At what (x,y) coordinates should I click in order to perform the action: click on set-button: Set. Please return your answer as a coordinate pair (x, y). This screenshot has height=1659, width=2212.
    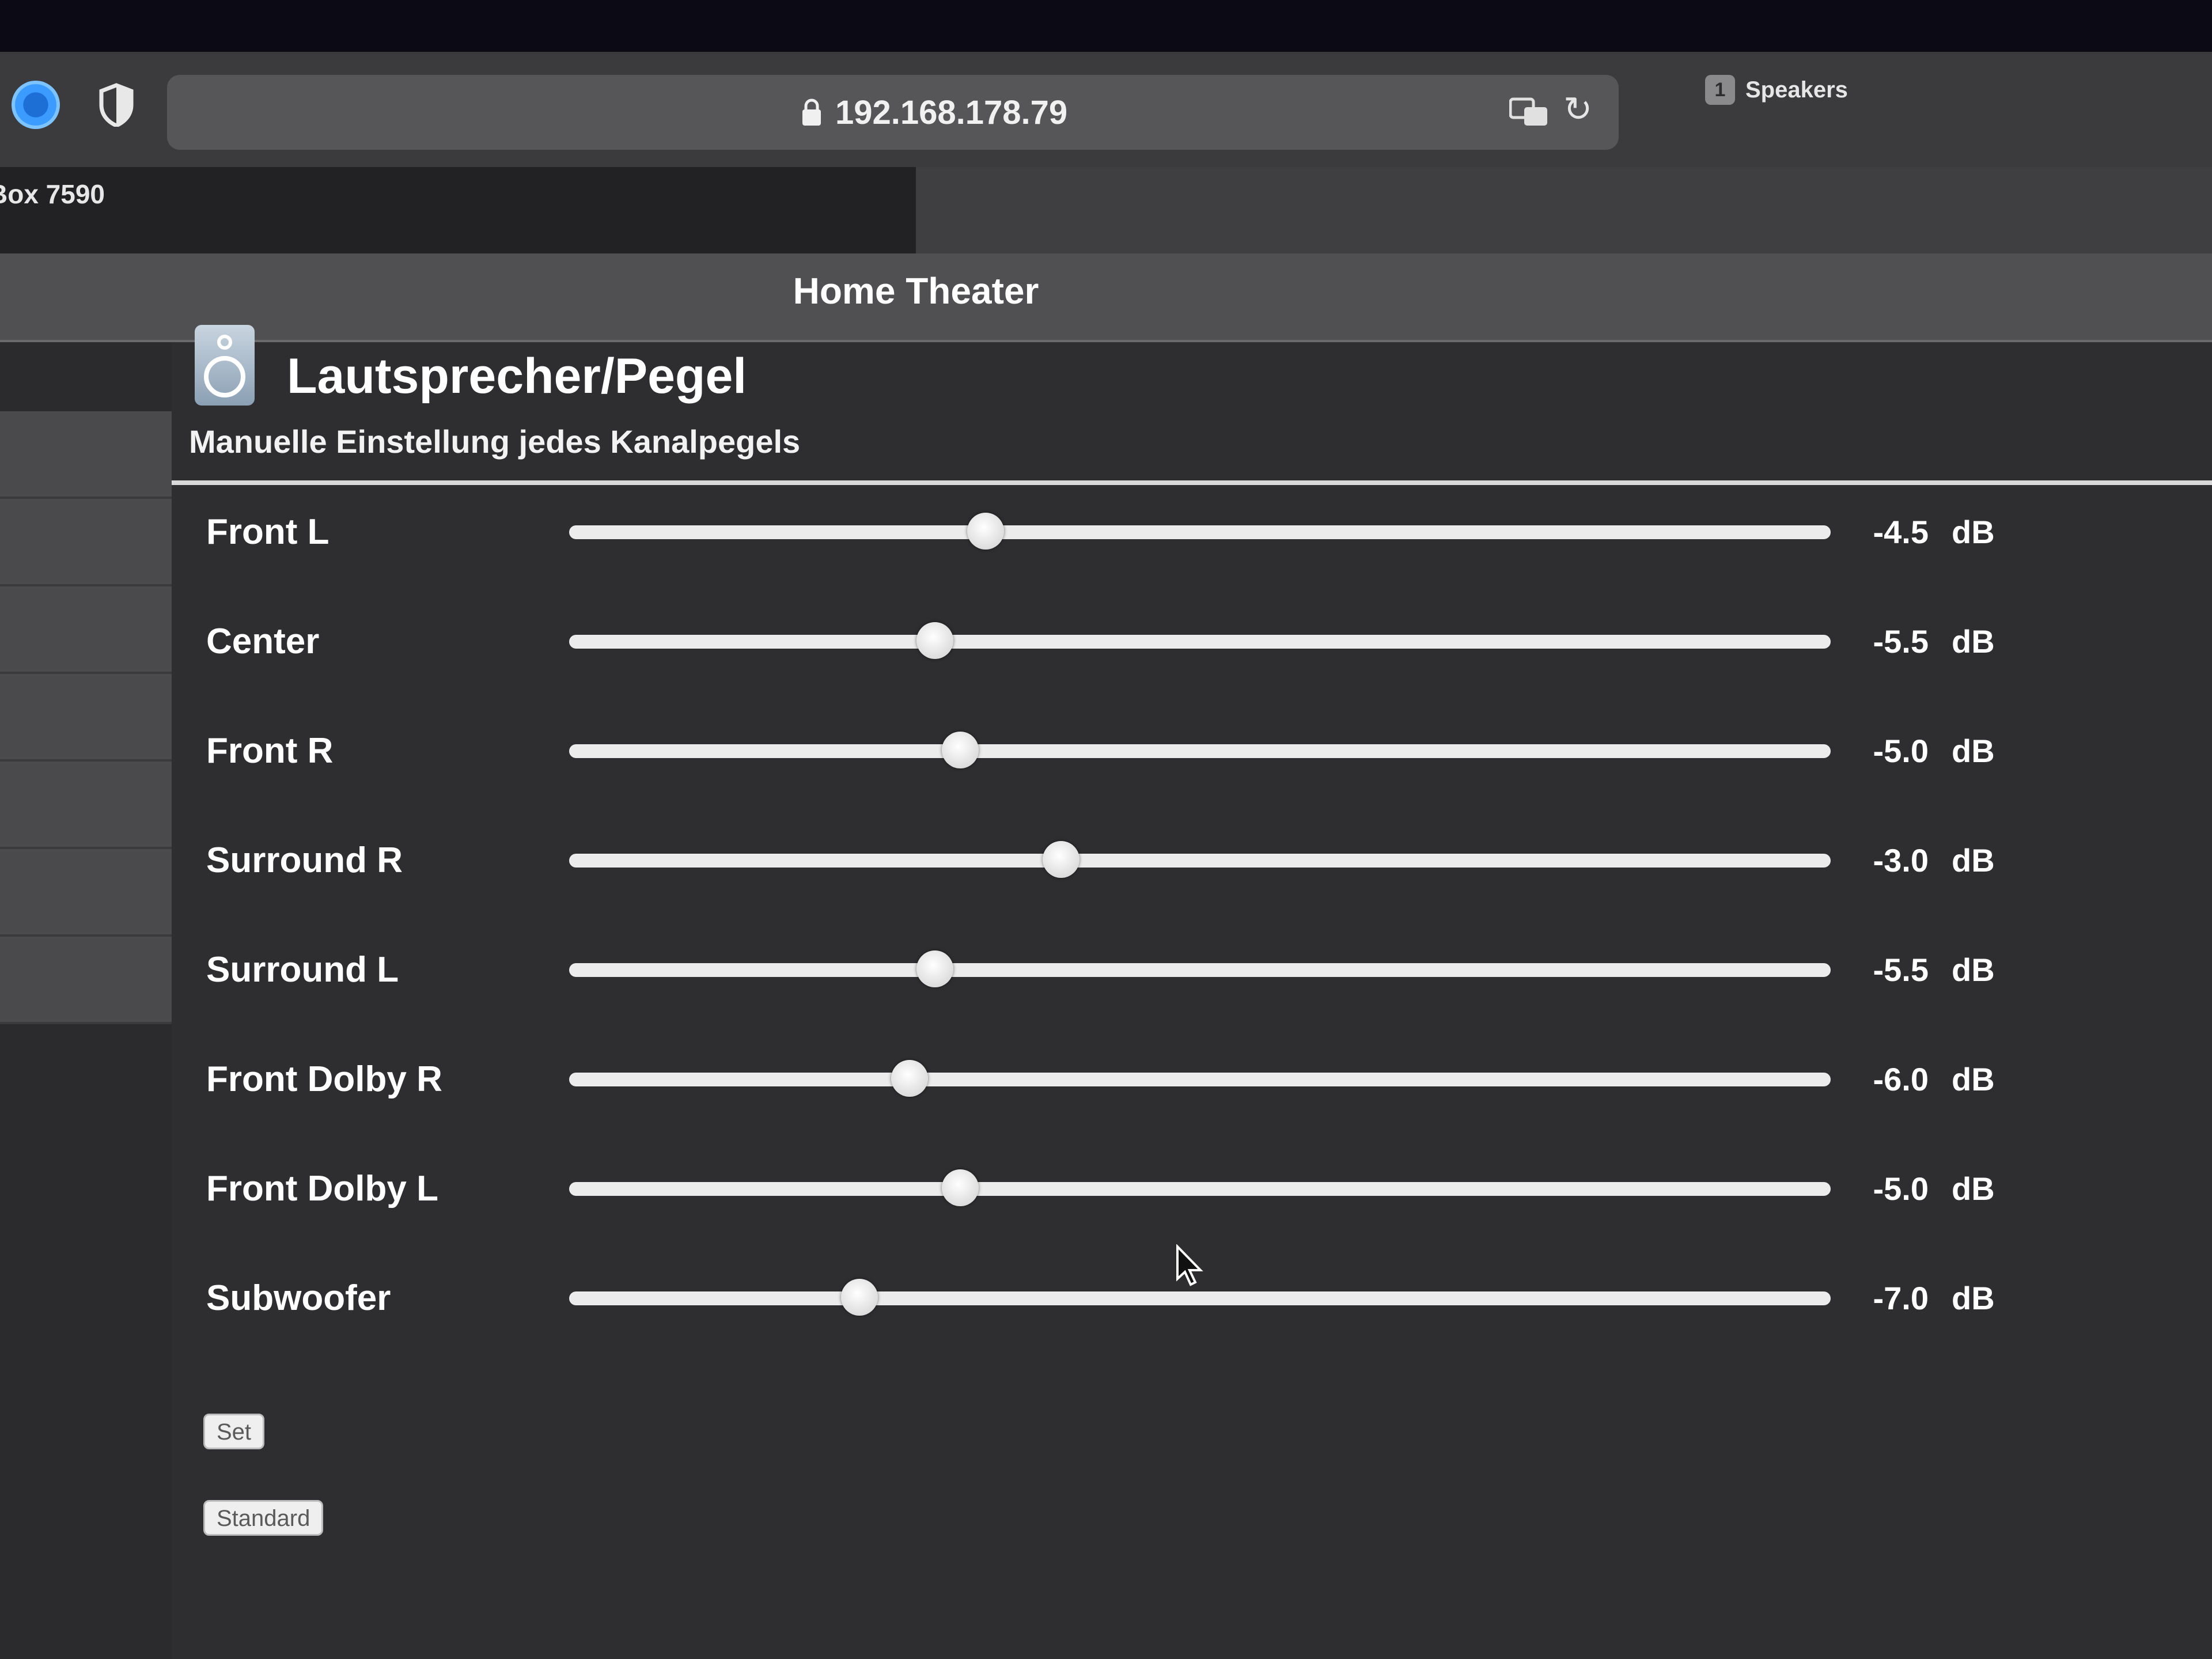
    Looking at the image, I should click on (234, 1431).